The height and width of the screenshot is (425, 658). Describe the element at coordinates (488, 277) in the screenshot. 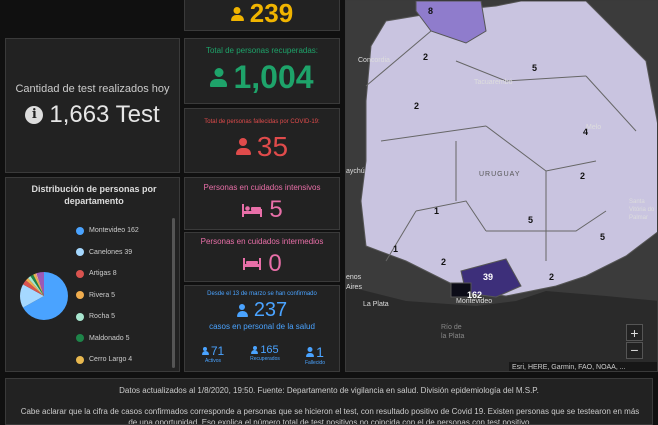

I see `dept-count-canelones: 39` at that location.